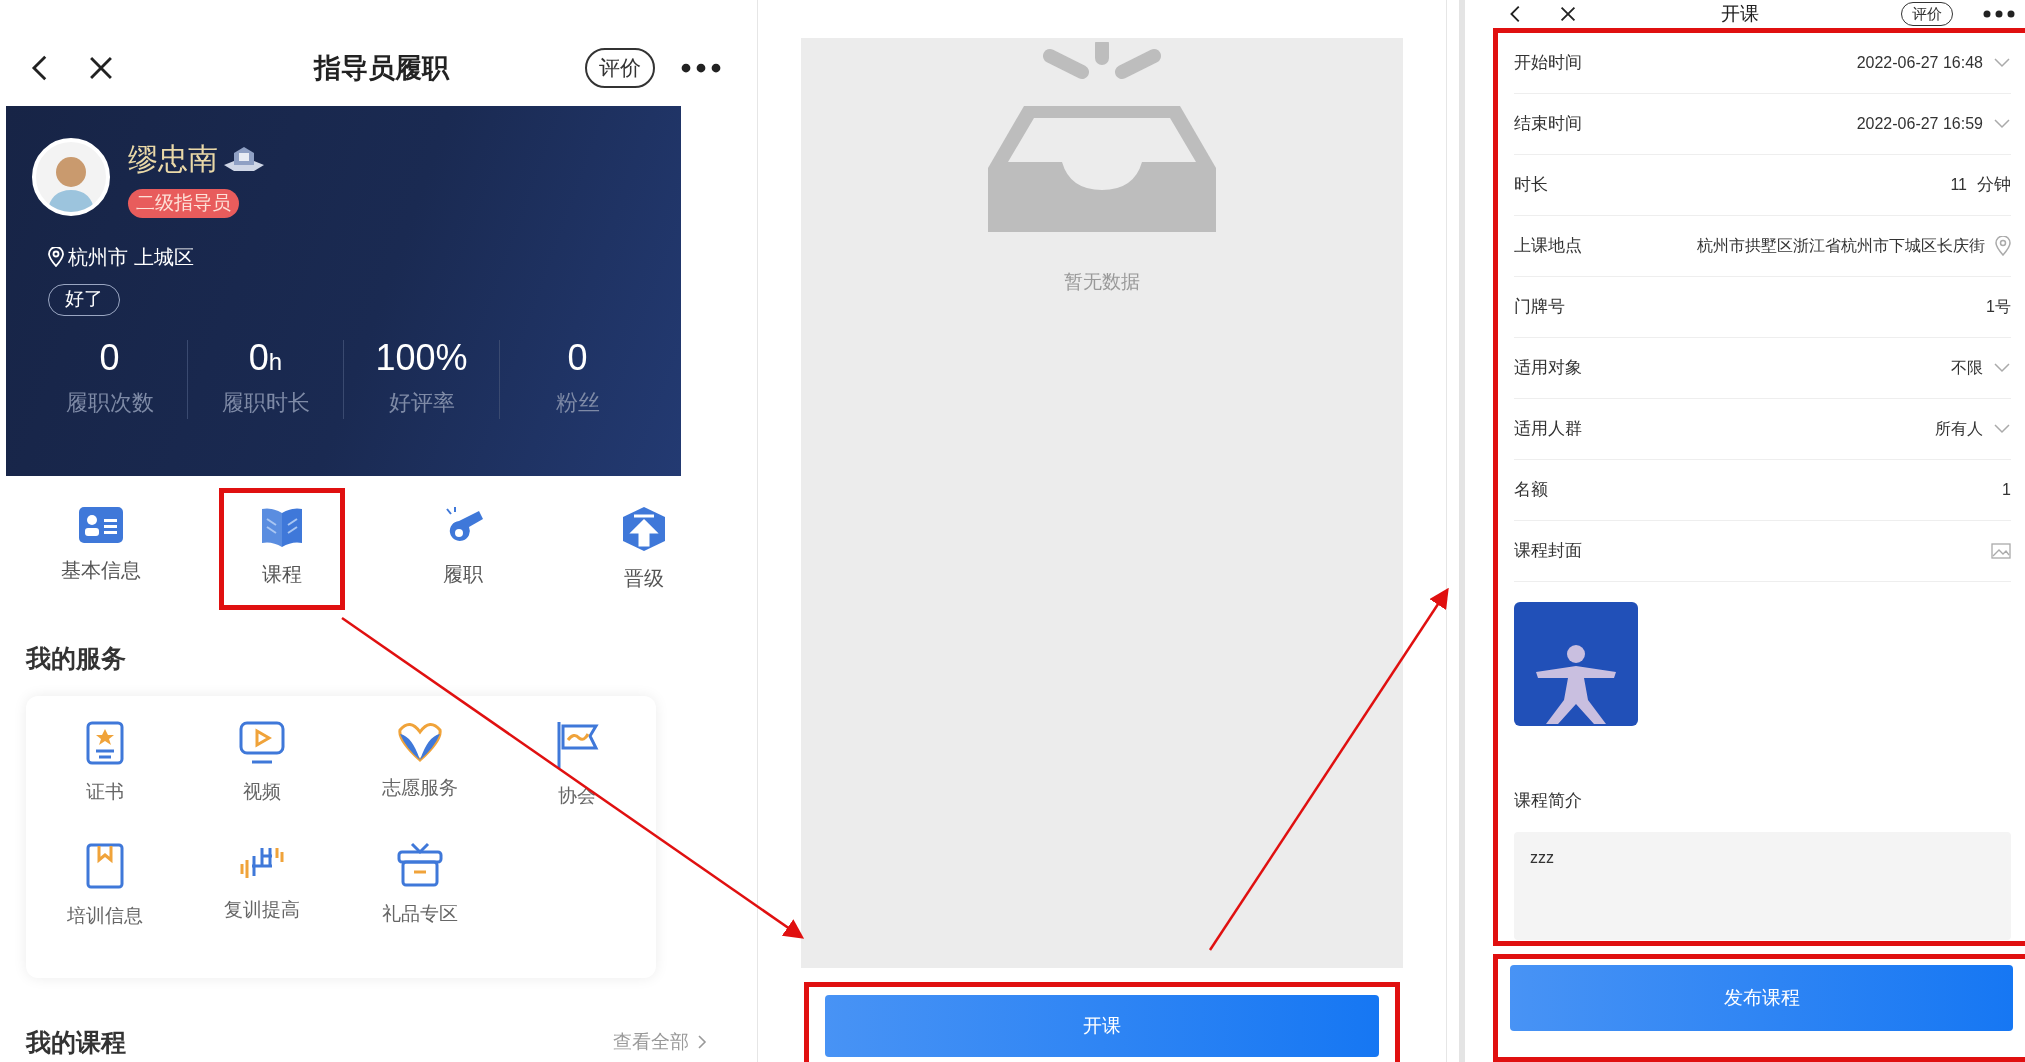 The width and height of the screenshot is (2025, 1062). I want to click on field-value: 杭州市拱墅区浙江省杭州市下城区长庆街, so click(1814, 246).